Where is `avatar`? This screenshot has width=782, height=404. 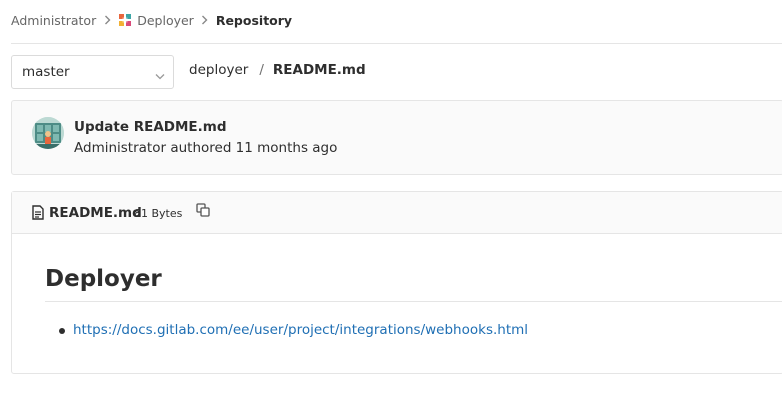
avatar is located at coordinates (48, 133).